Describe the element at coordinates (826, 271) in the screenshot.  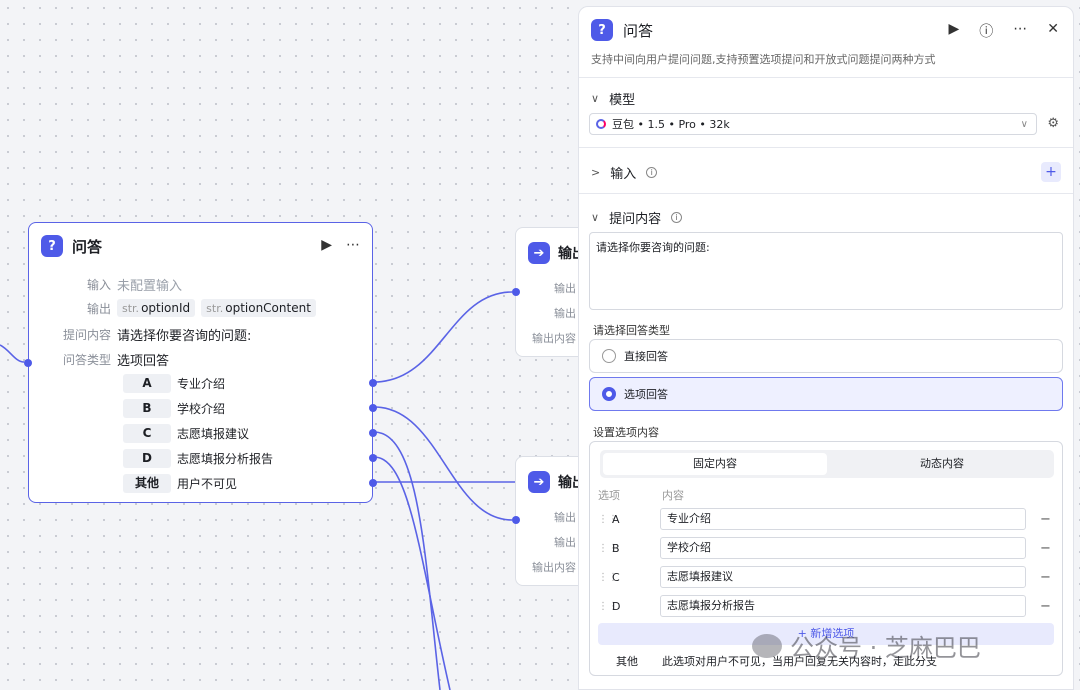
I see `question-textarea: 请选择你要咨询的问题:` at that location.